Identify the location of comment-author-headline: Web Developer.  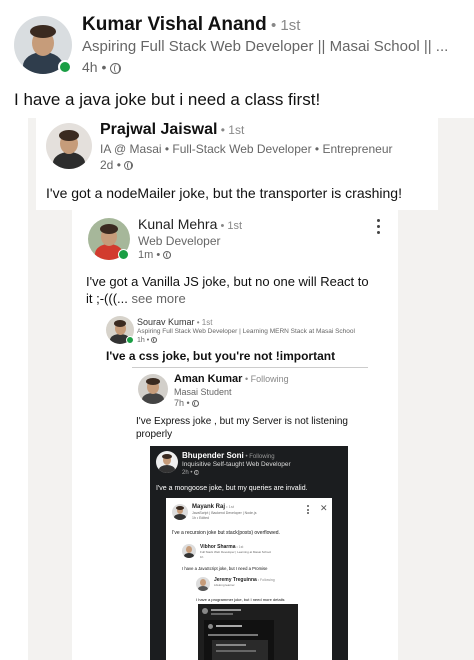
(179, 241).